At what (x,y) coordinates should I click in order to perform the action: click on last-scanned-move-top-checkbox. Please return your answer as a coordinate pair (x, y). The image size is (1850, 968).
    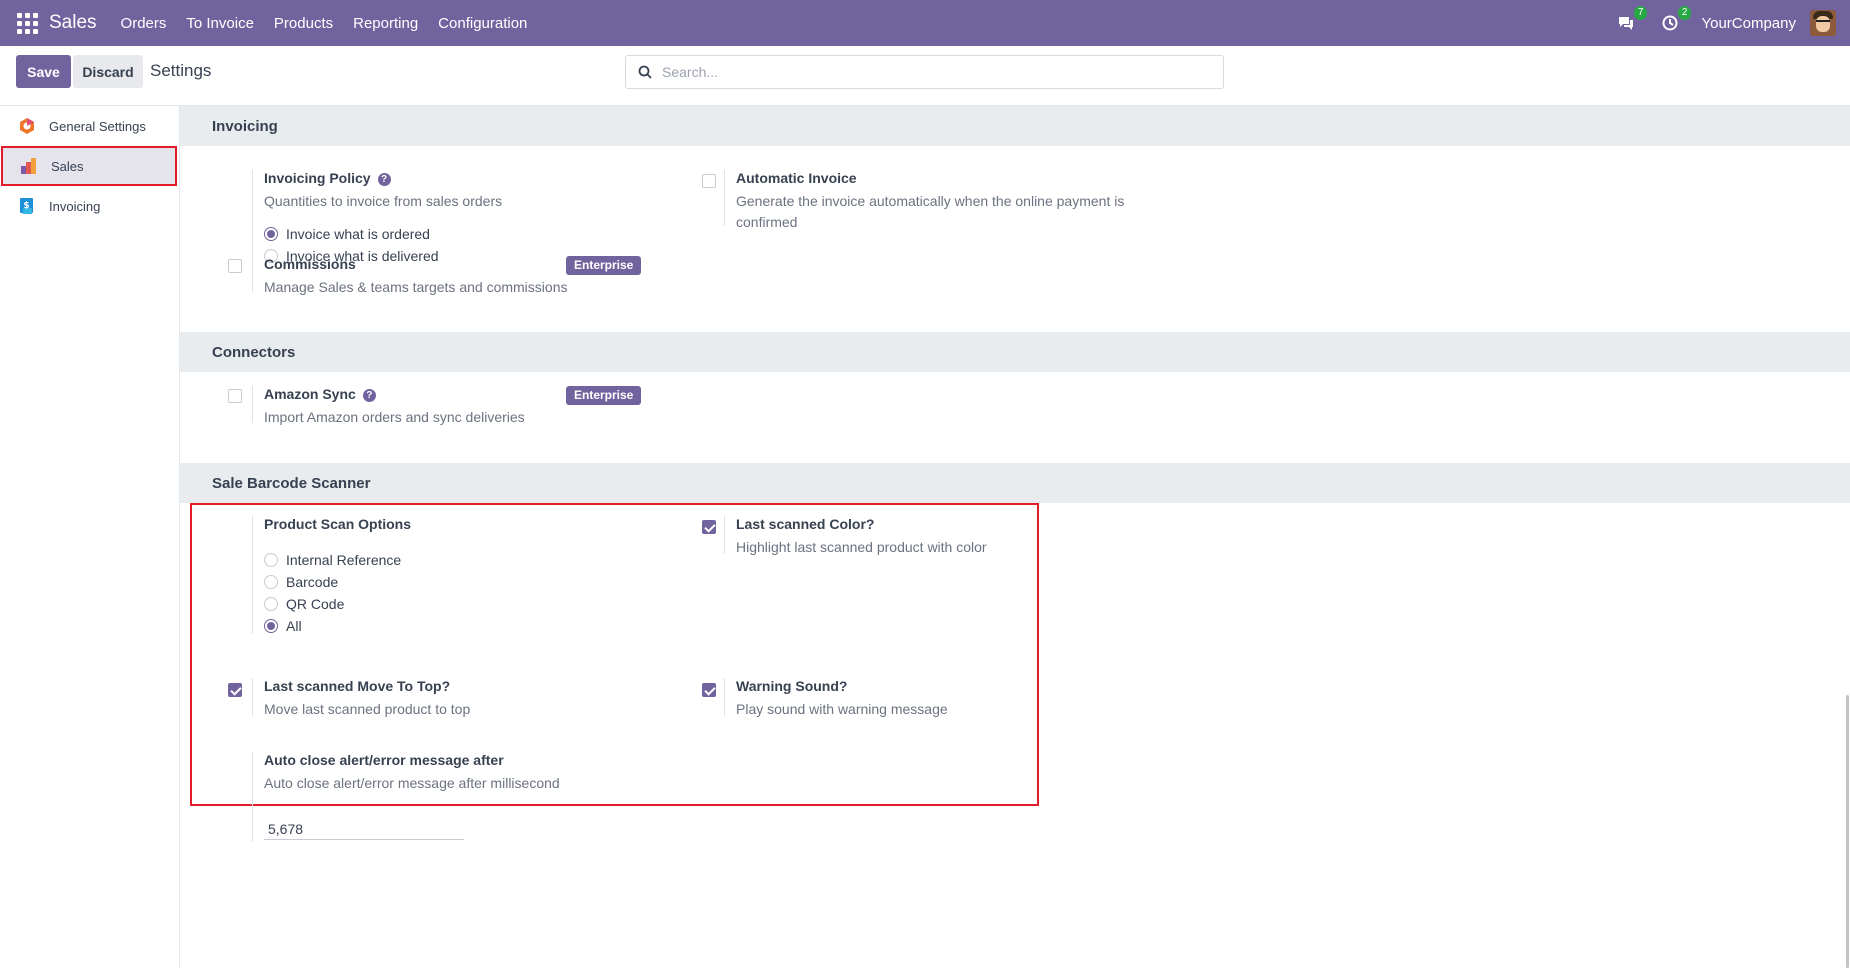
    Looking at the image, I should click on (235, 690).